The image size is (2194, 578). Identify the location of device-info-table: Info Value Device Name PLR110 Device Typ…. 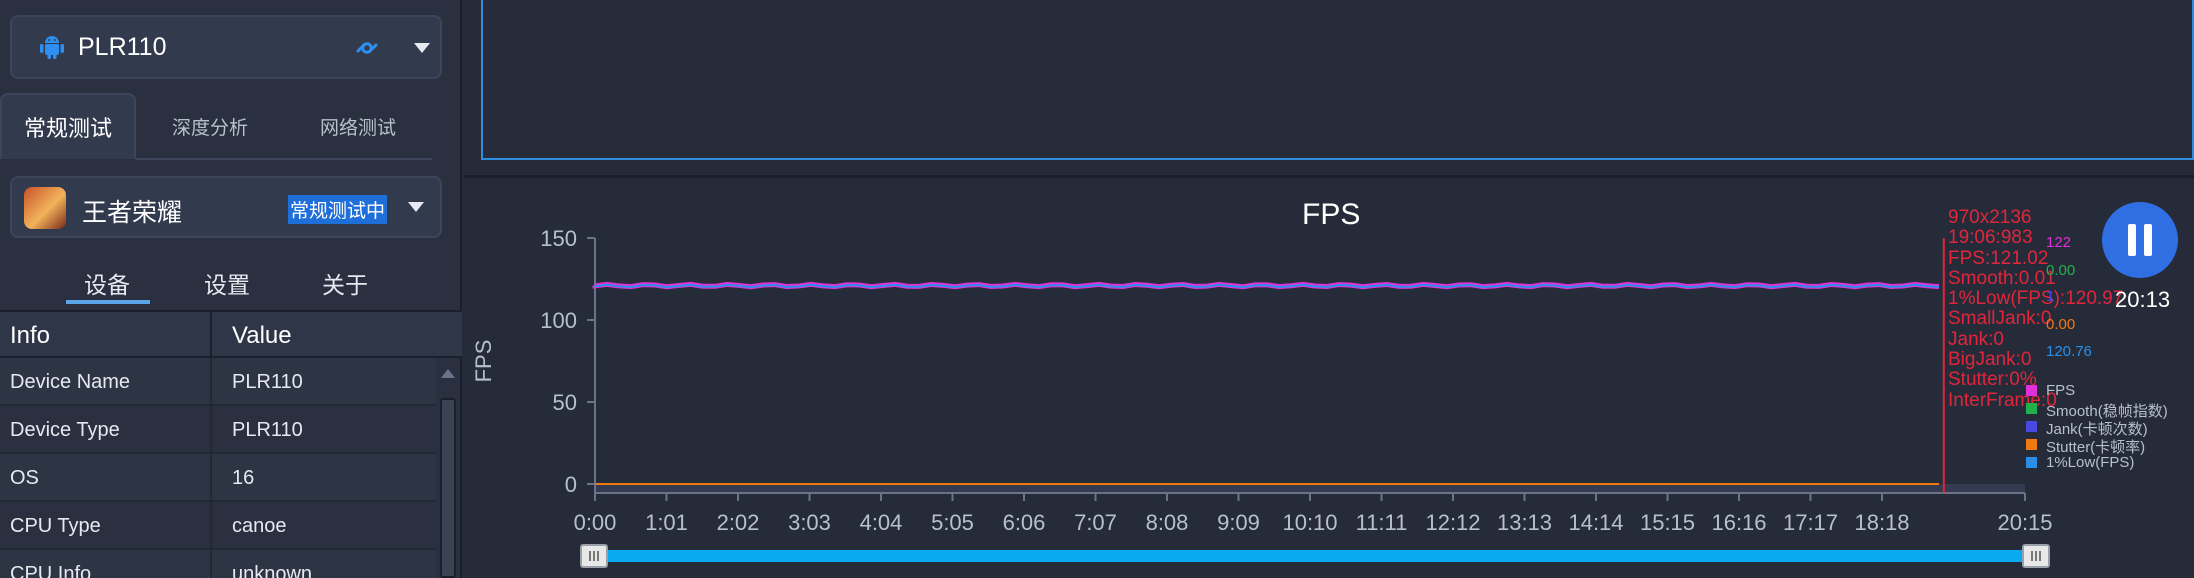
(231, 444).